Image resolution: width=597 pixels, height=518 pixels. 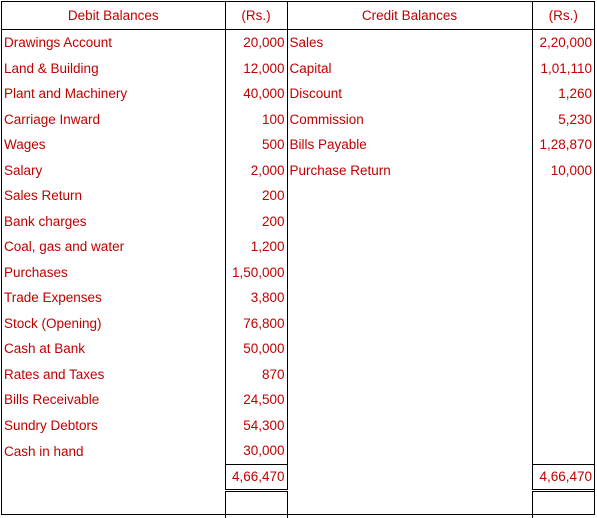 What do you see at coordinates (255, 374) in the screenshot?
I see `debit-amount: 870` at bounding box center [255, 374].